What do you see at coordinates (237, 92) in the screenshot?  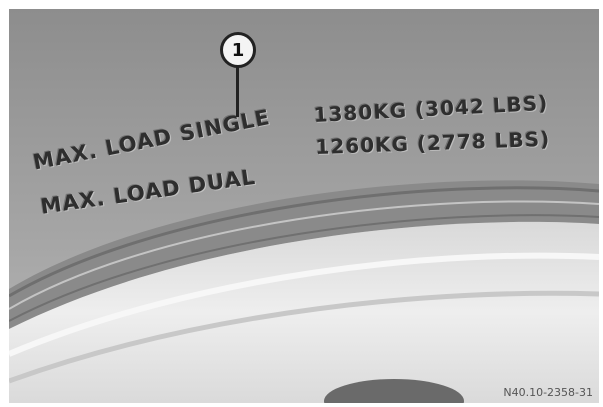 I see `callout-leader-line` at bounding box center [237, 92].